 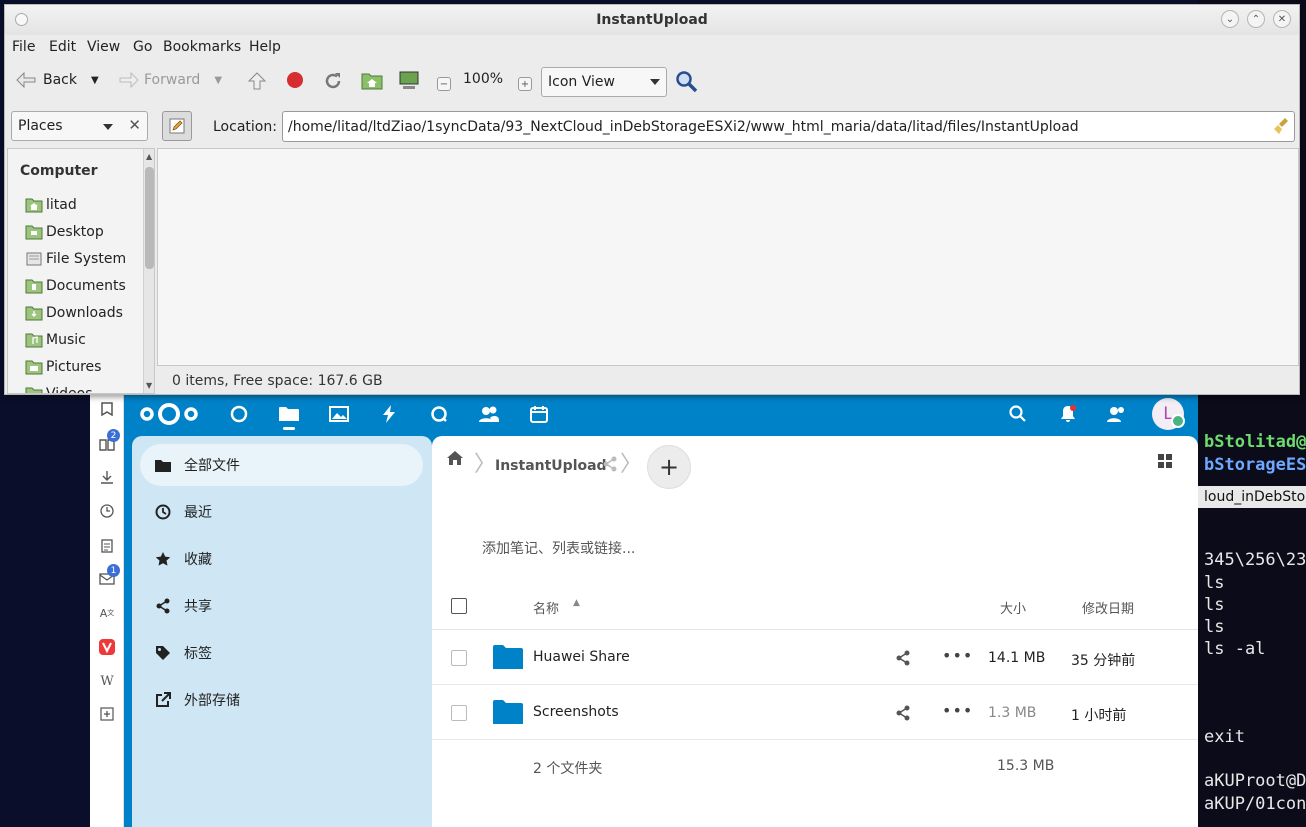 I want to click on activity-icon, so click(x=389, y=414).